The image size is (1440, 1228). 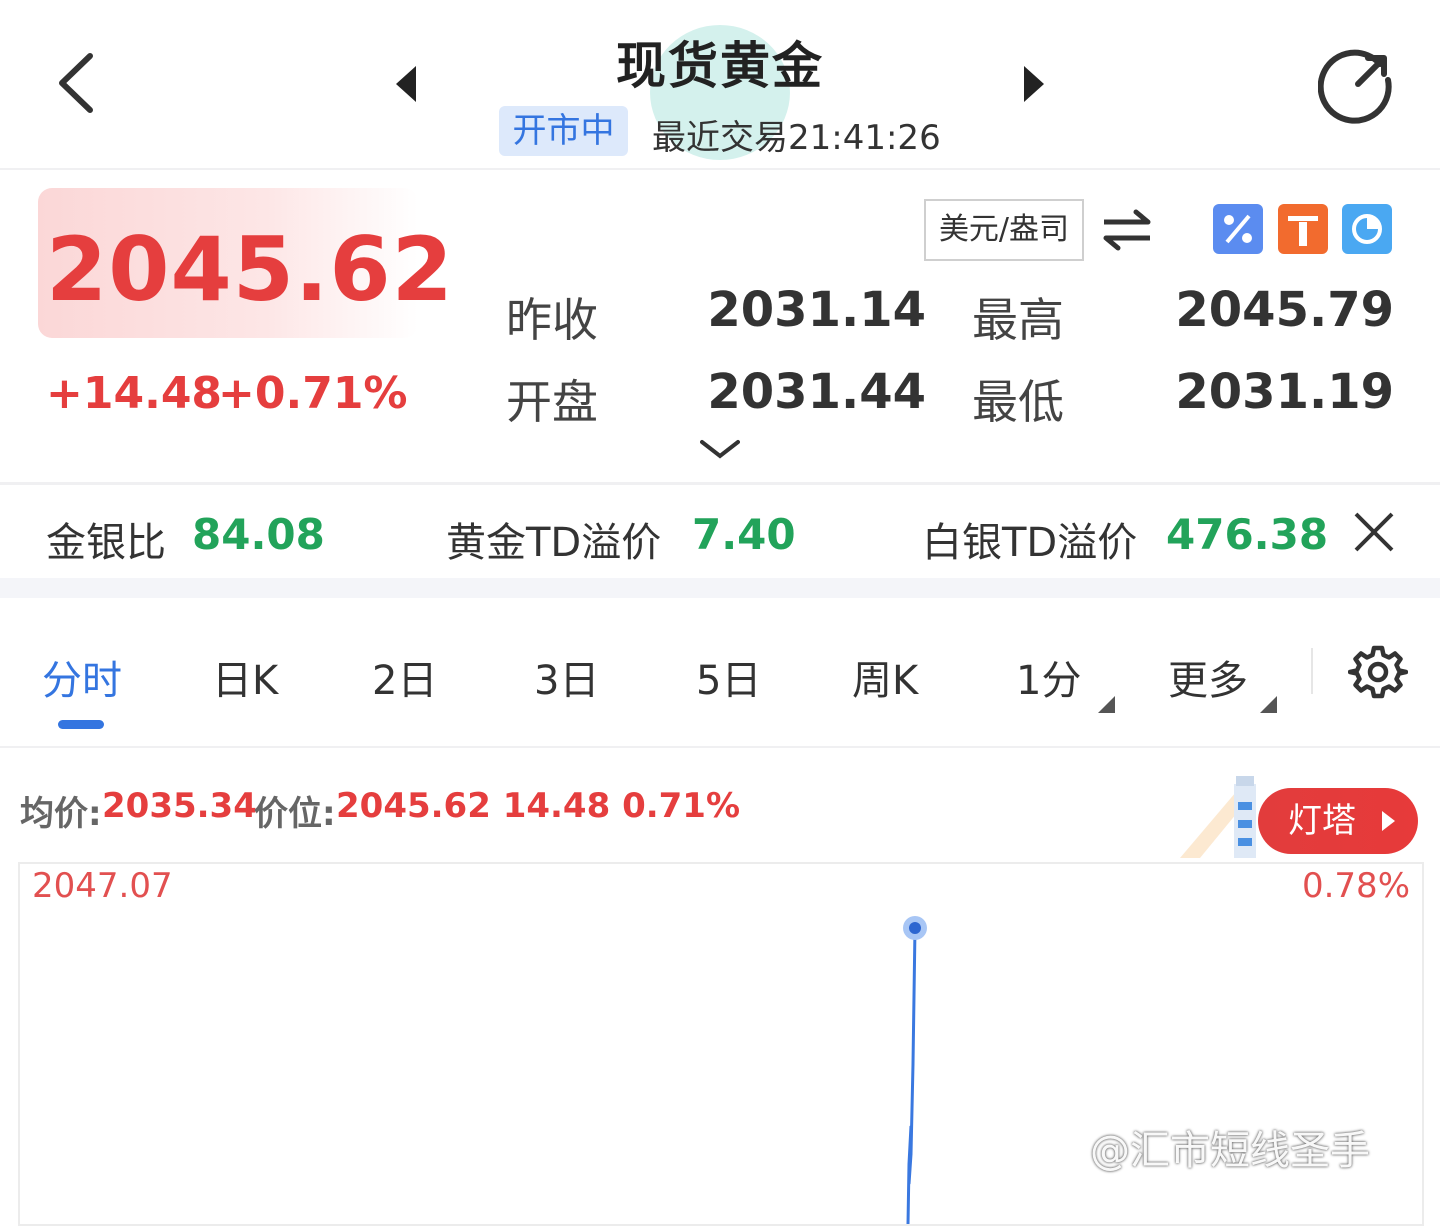 I want to click on beacon-button: 灯塔, so click(x=1338, y=821).